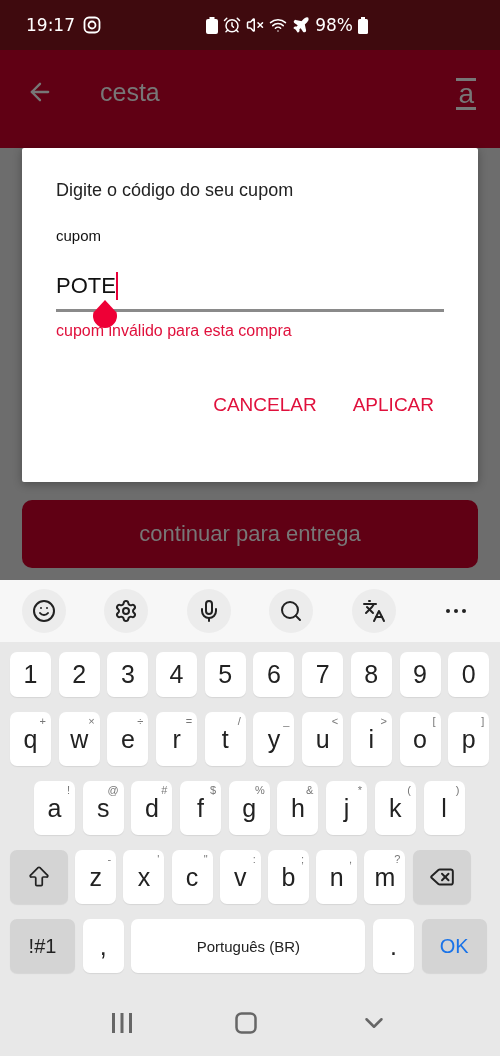 This screenshot has height=1056, width=500. I want to click on space-key: Português (BR), so click(248, 946).